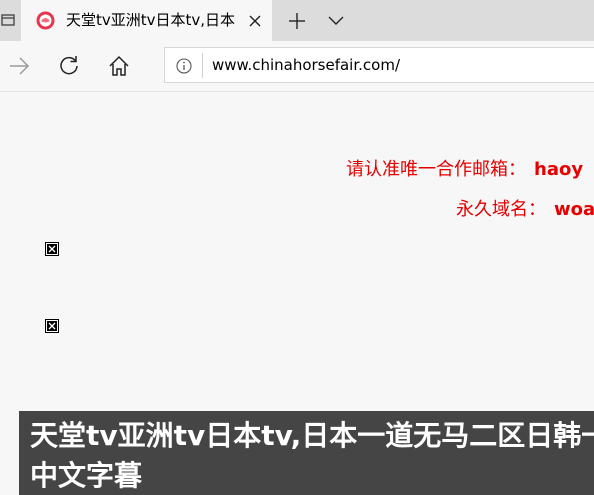 Image resolution: width=594 pixels, height=495 pixels. I want to click on tab-bar: 天堂tv亚洲tv日本tv,日本, so click(297, 20).